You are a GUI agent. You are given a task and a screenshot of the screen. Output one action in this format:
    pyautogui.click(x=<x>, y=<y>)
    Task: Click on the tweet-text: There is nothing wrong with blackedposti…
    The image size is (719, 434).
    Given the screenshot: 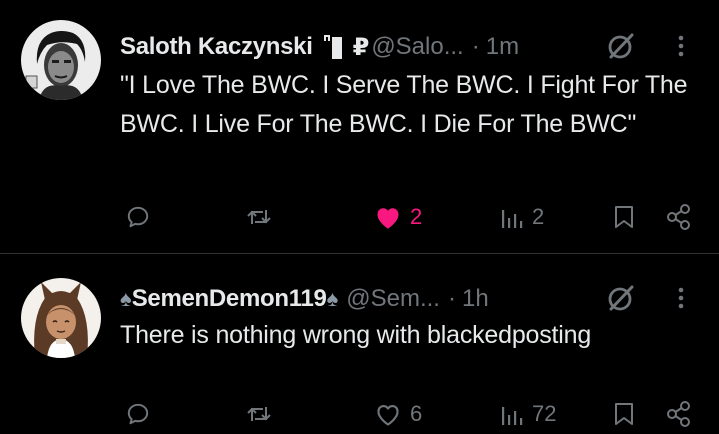 What is the action you would take?
    pyautogui.click(x=356, y=335)
    